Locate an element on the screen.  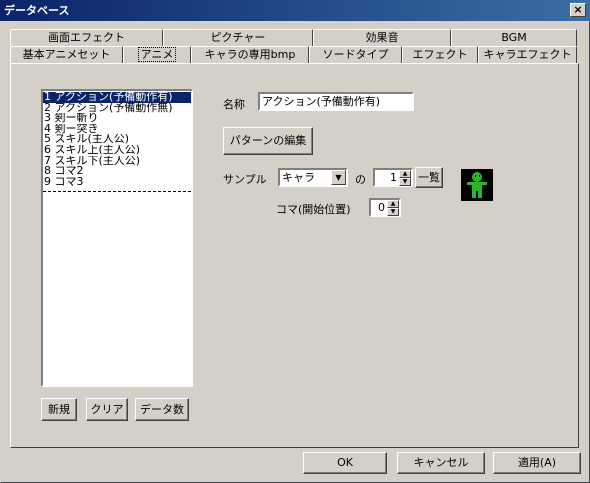
frame-spinner: 0 ▲ ▼ is located at coordinates (385, 207).